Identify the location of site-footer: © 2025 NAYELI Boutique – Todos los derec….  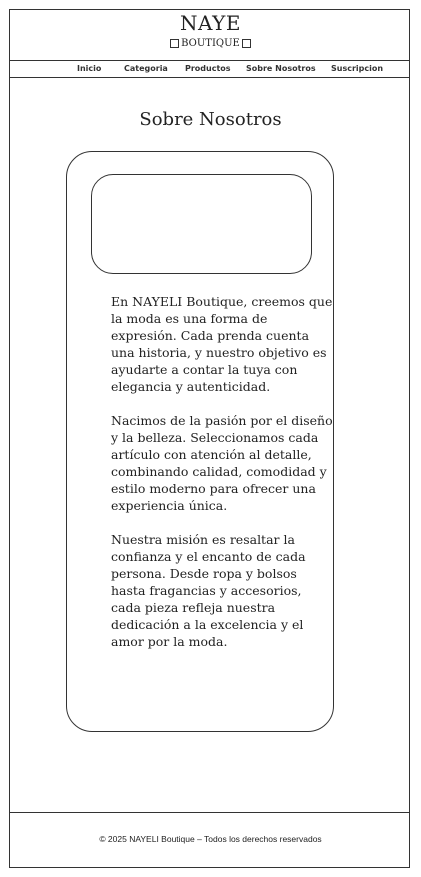
(210, 839).